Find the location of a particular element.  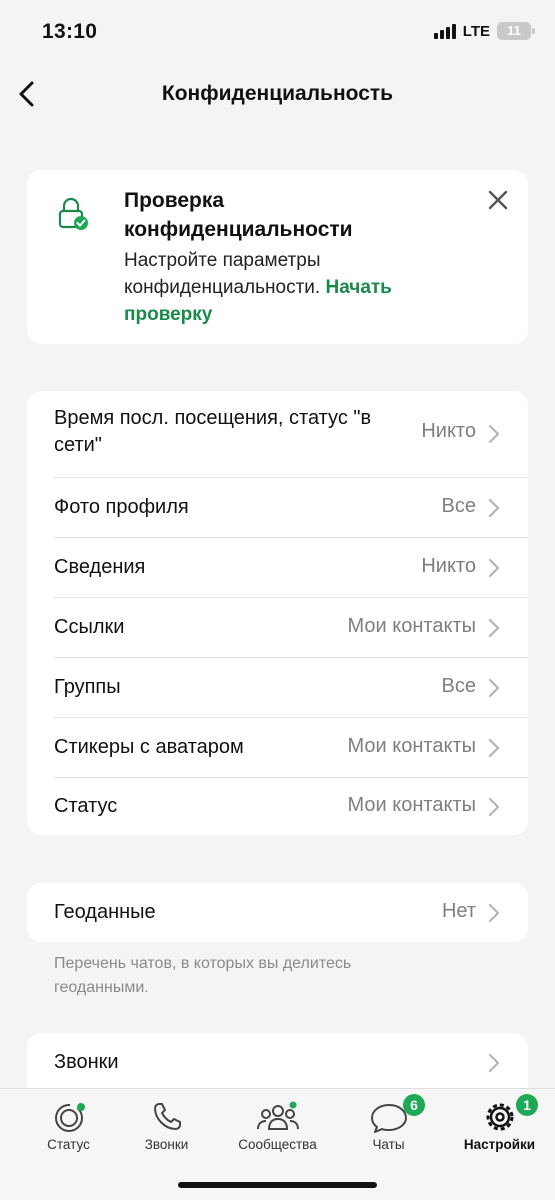

row-label: Время посл. посещения, статус "в сети" is located at coordinates (213, 431).